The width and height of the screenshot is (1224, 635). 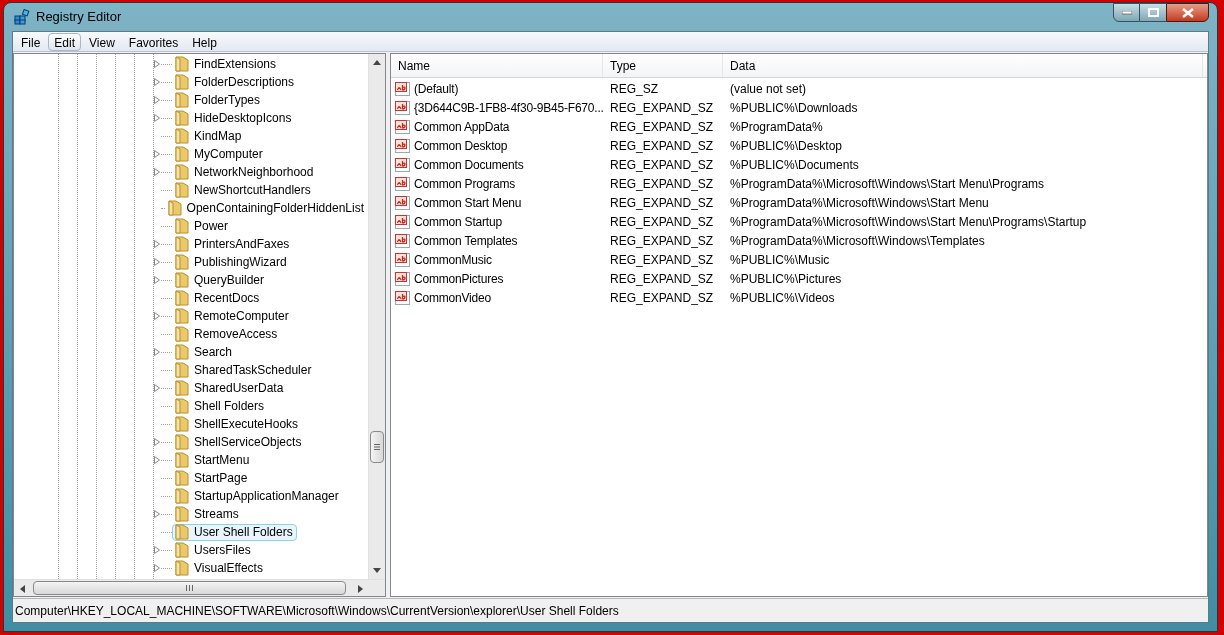 I want to click on tree-item: StartMenu, so click(x=213, y=460).